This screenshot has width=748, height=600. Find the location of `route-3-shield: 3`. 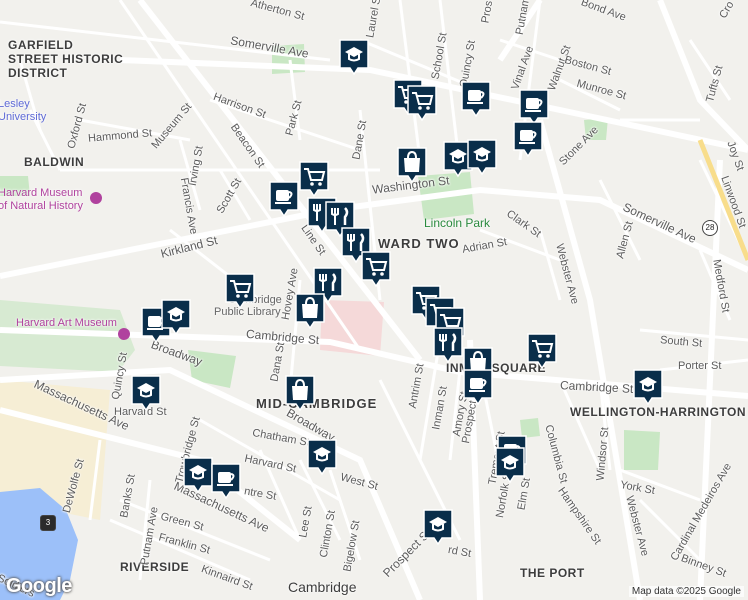

route-3-shield: 3 is located at coordinates (48, 523).